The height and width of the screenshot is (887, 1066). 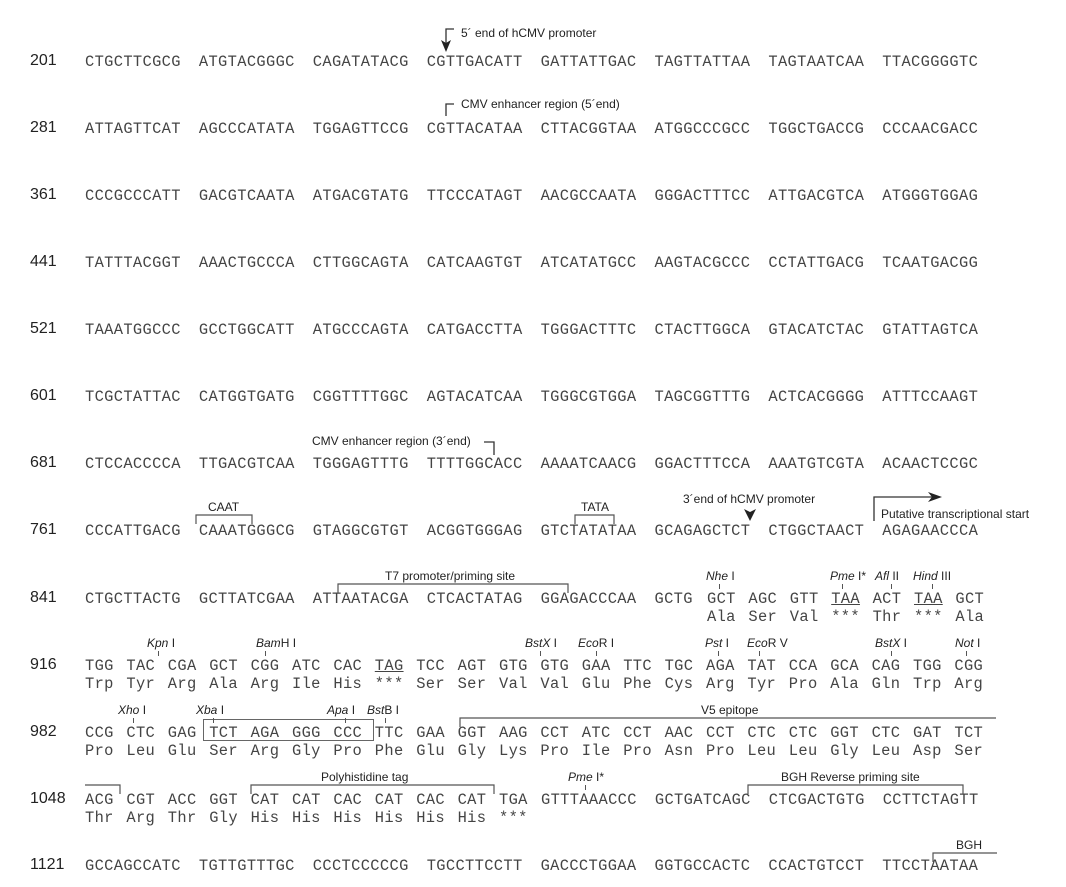 I want to click on sequence-block: GCTG, so click(x=673, y=599).